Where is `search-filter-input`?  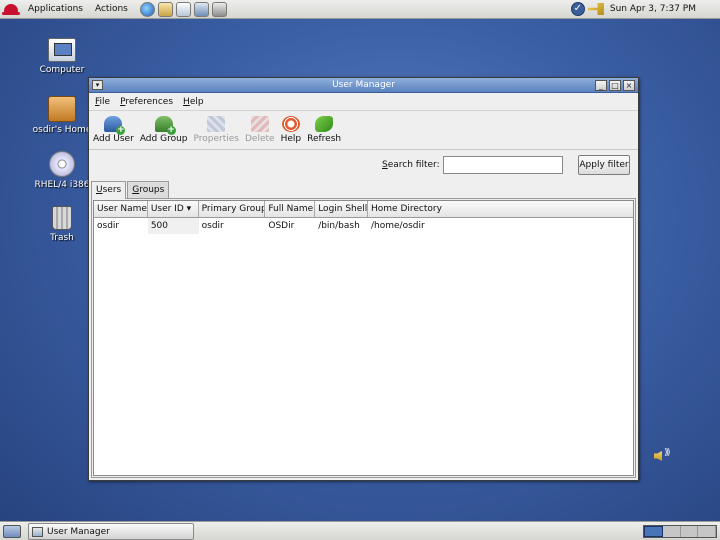
search-filter-input is located at coordinates (503, 165).